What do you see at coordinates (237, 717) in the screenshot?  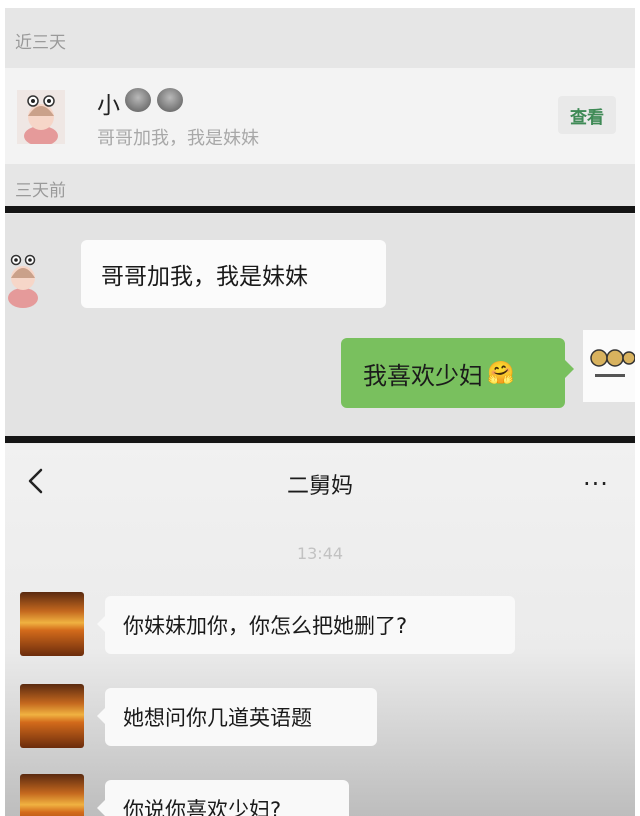 I see `message-bubble-incoming: 她想问你几道英语题` at bounding box center [237, 717].